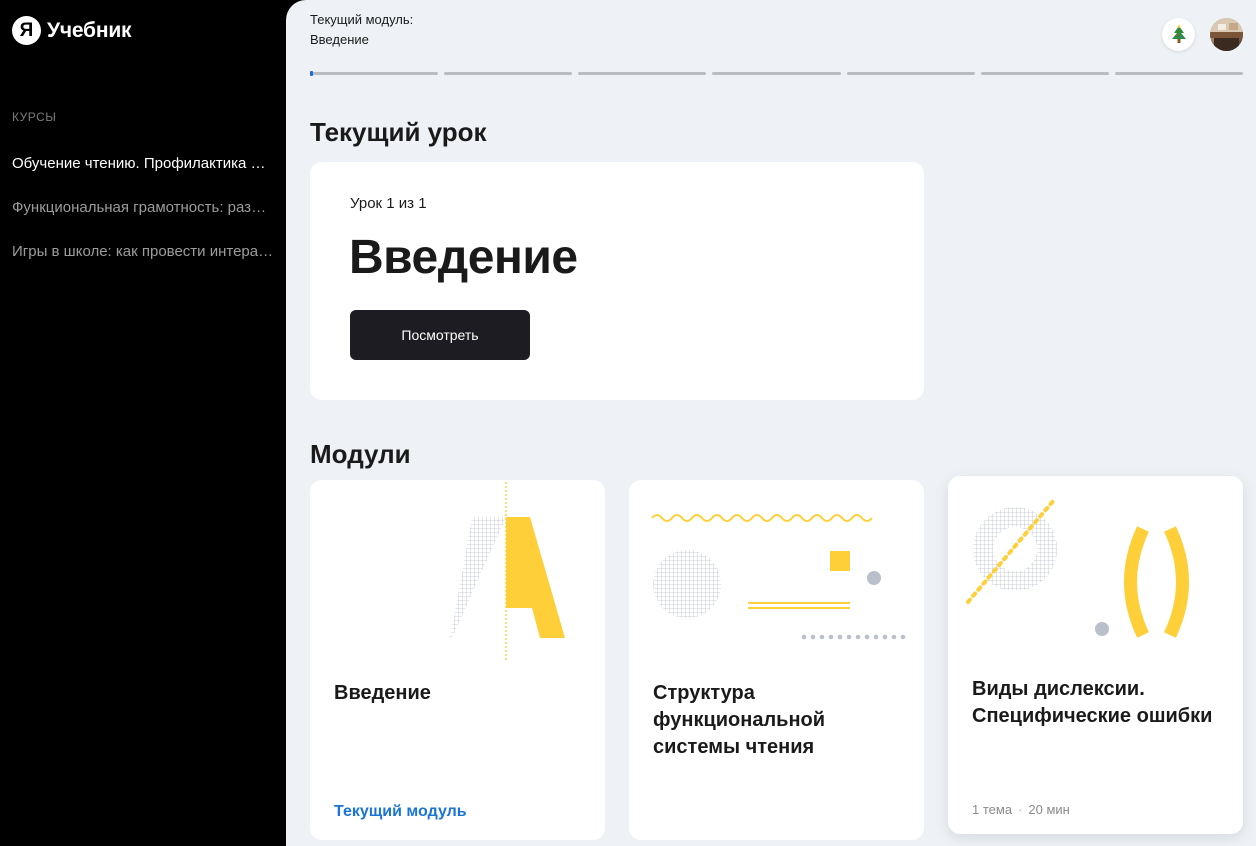 The height and width of the screenshot is (846, 1256). Describe the element at coordinates (1049, 809) in the screenshot. I see `module-duration: 20 мин` at that location.